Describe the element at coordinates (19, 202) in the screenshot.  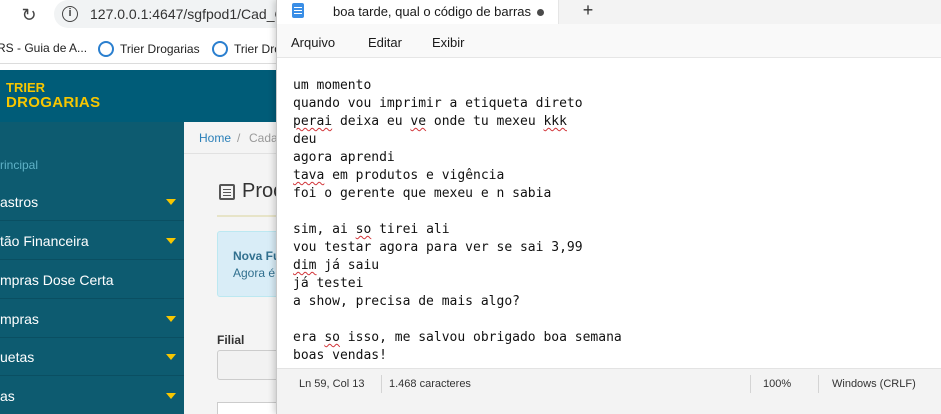
I see `sidebar-item-label: astros` at that location.